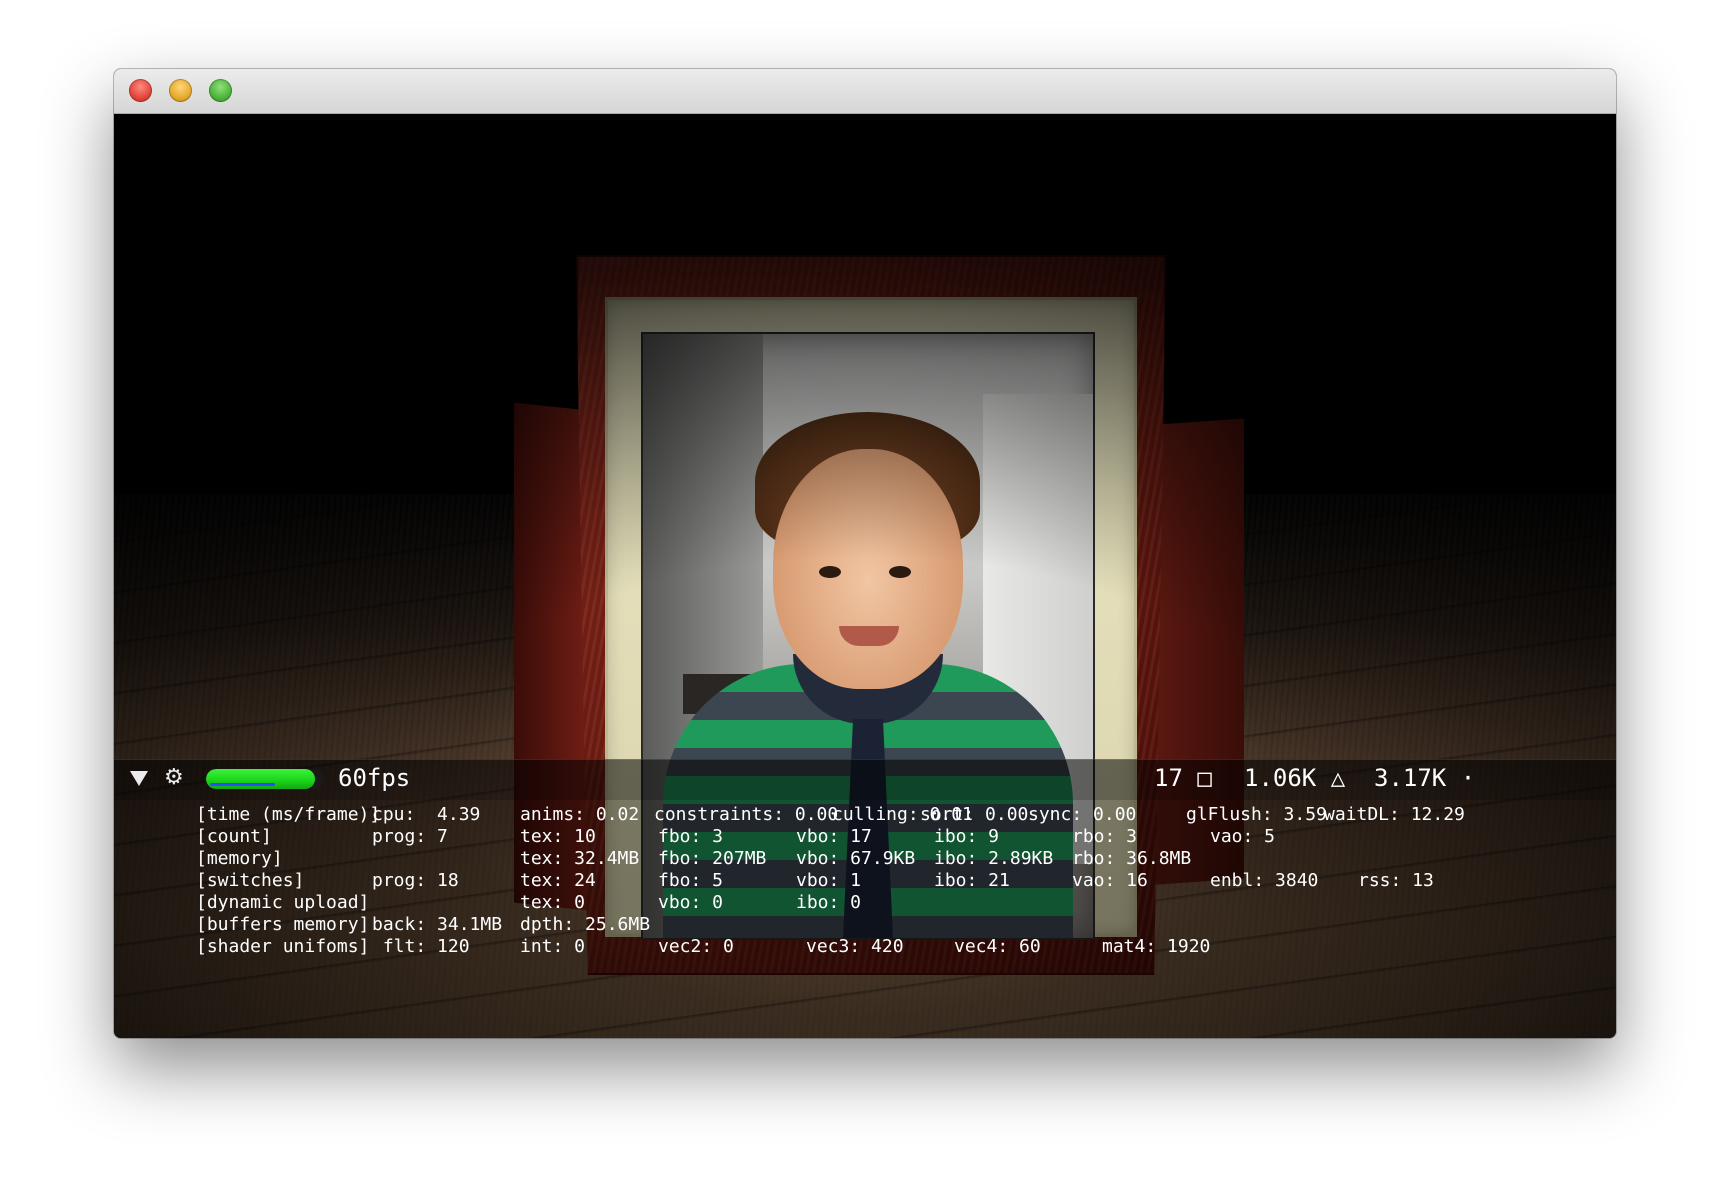  What do you see at coordinates (220, 90) in the screenshot?
I see `zoom-button` at bounding box center [220, 90].